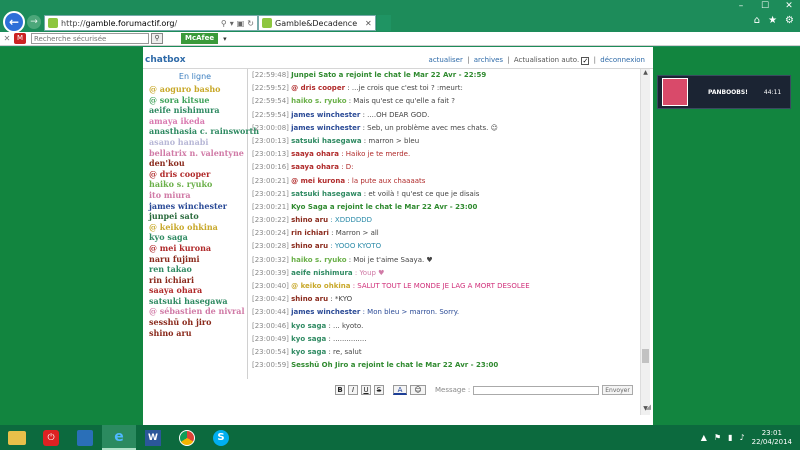 Image resolution: width=800 pixels, height=450 pixels. What do you see at coordinates (757, 20) in the screenshot?
I see `home-icon: ⌂` at bounding box center [757, 20].